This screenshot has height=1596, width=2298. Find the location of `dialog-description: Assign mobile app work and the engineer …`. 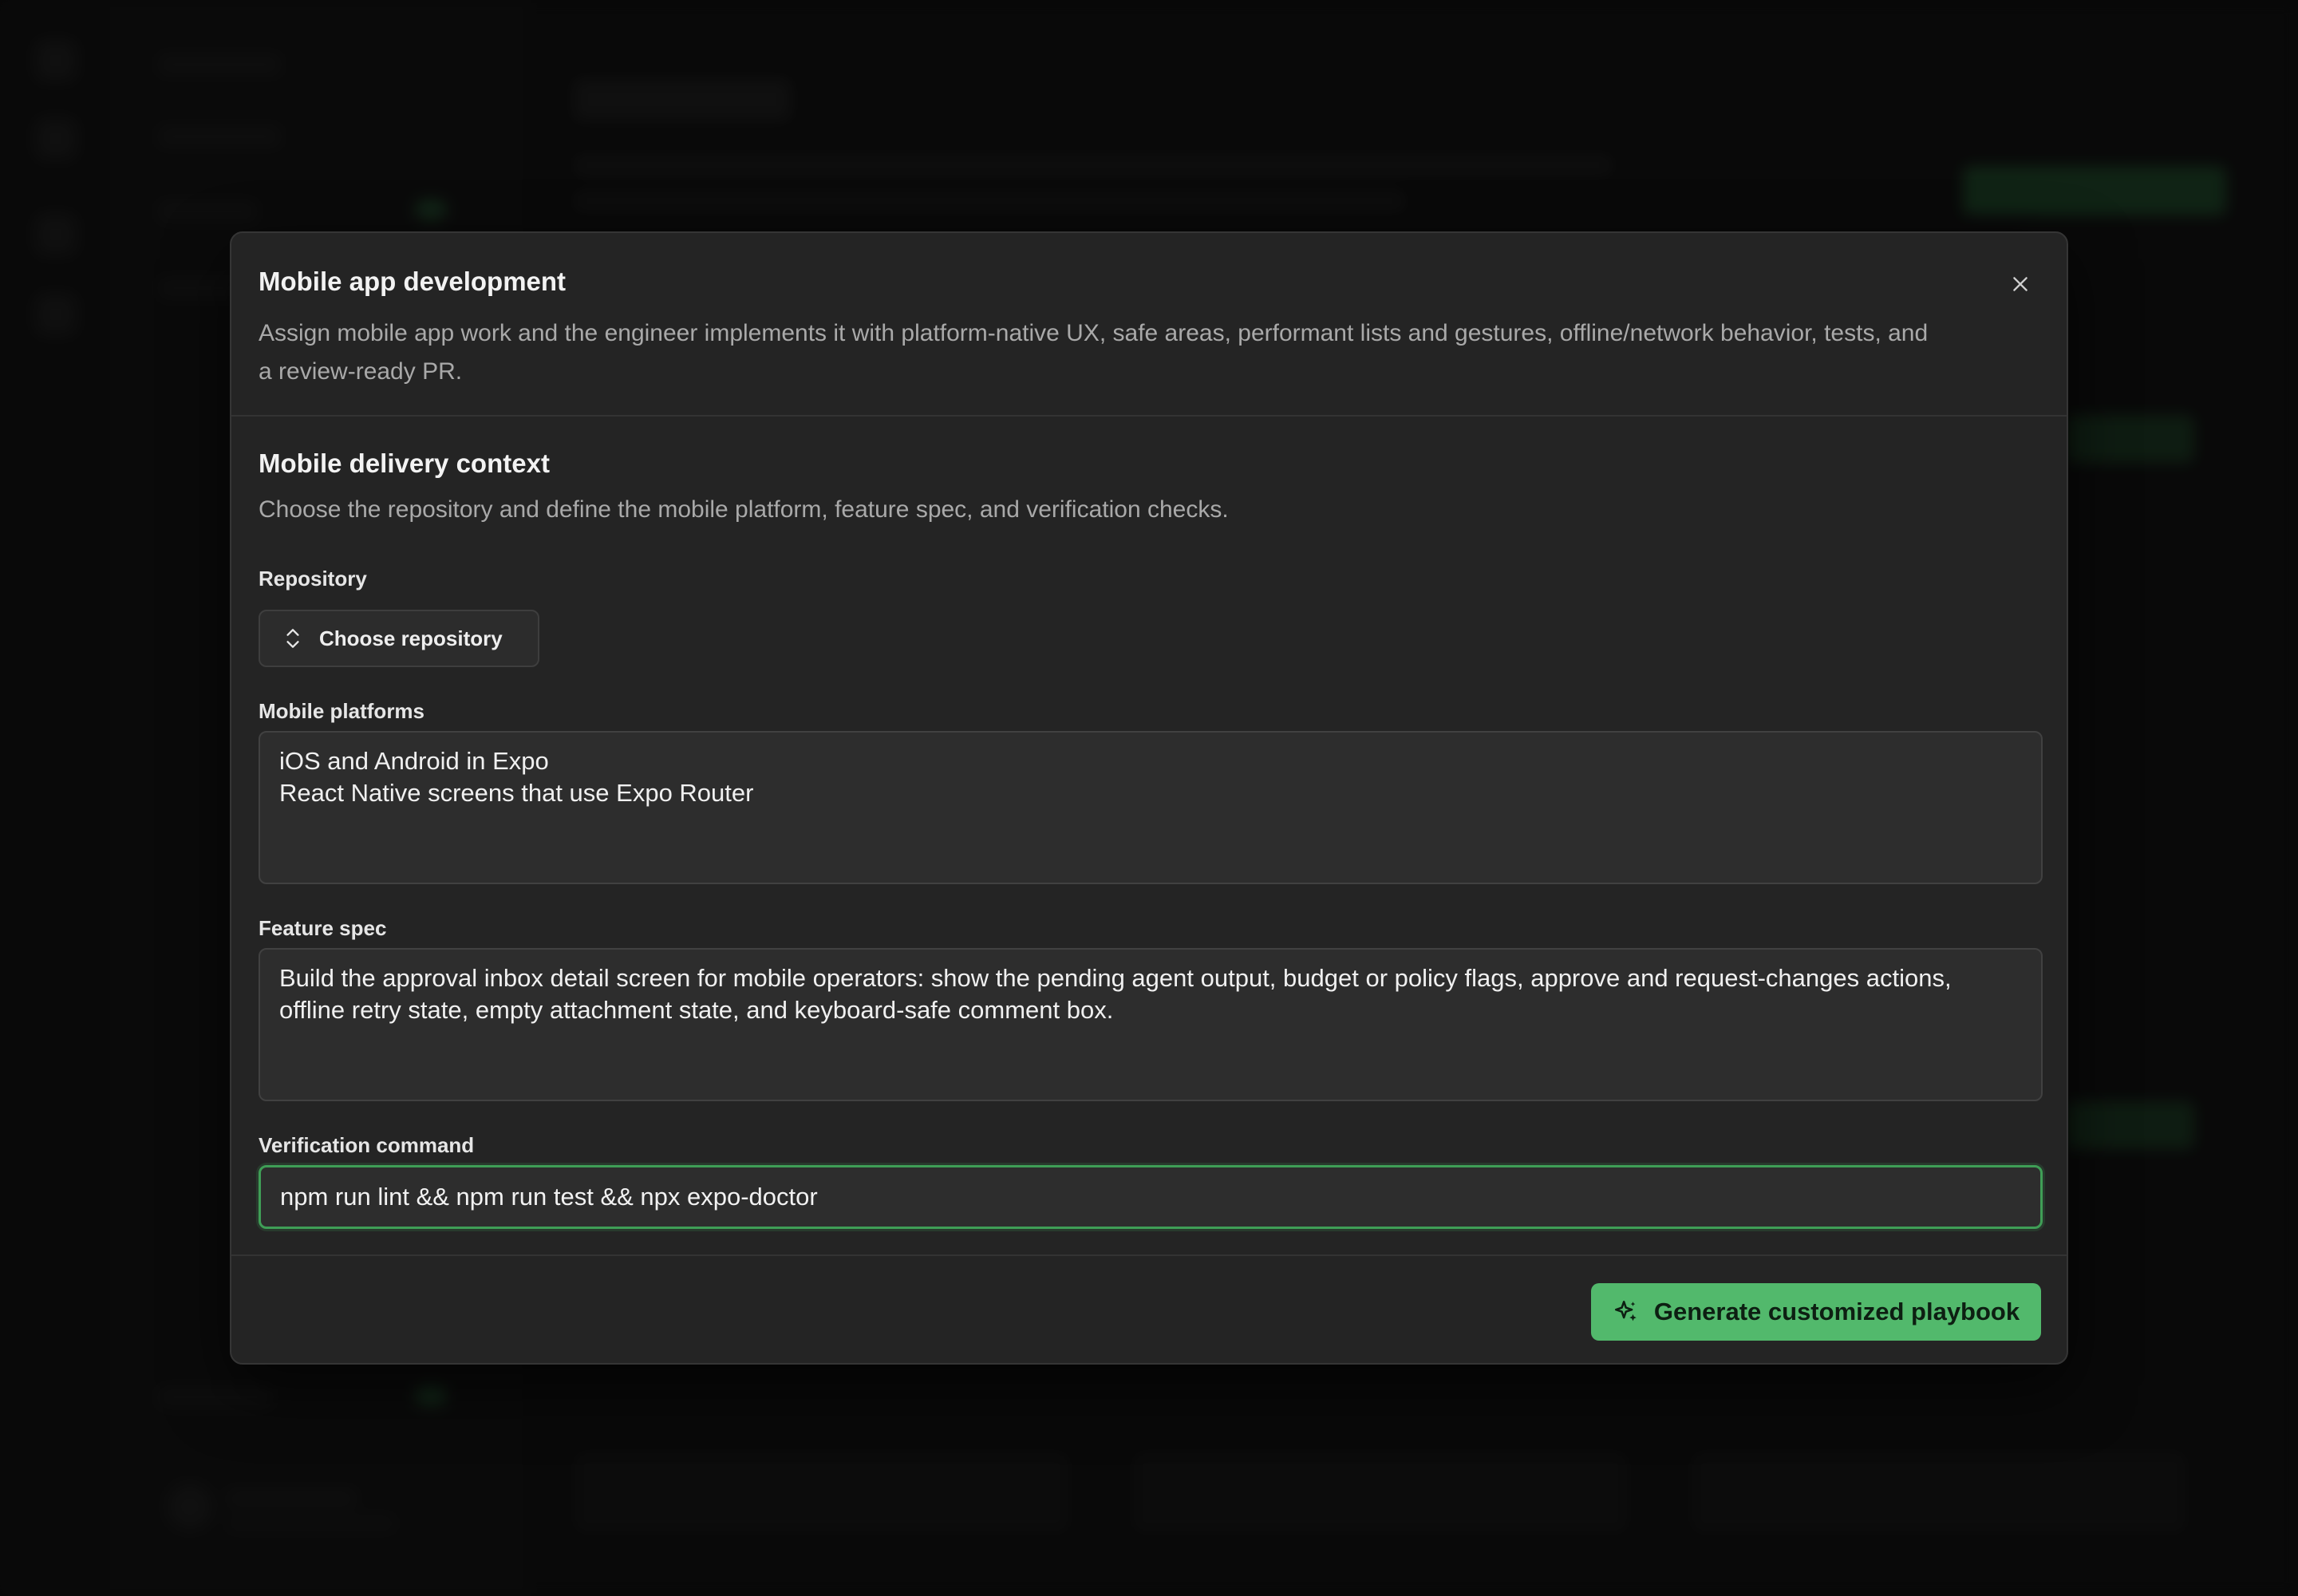

dialog-description: Assign mobile app work and the engineer … is located at coordinates (1094, 352).